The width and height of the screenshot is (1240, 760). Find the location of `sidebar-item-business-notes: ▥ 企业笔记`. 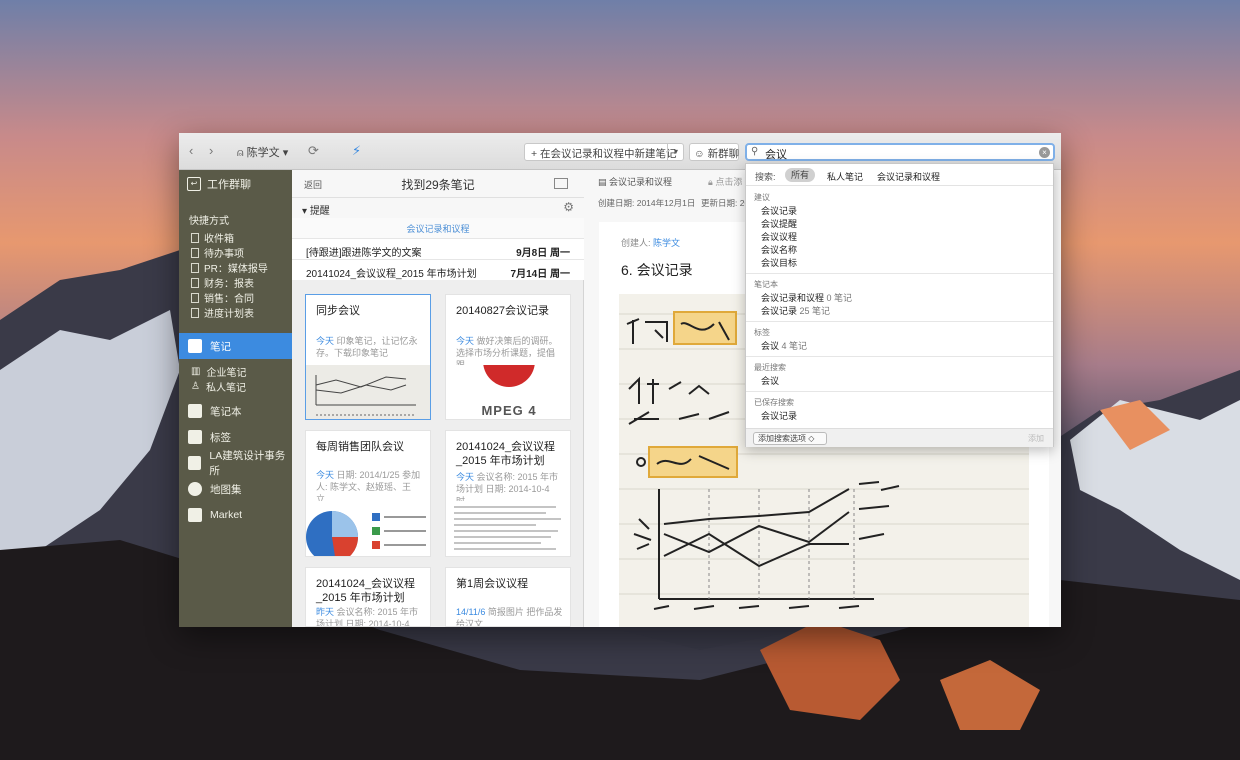

sidebar-item-business-notes: ▥ 企业笔记 is located at coordinates (218, 371).